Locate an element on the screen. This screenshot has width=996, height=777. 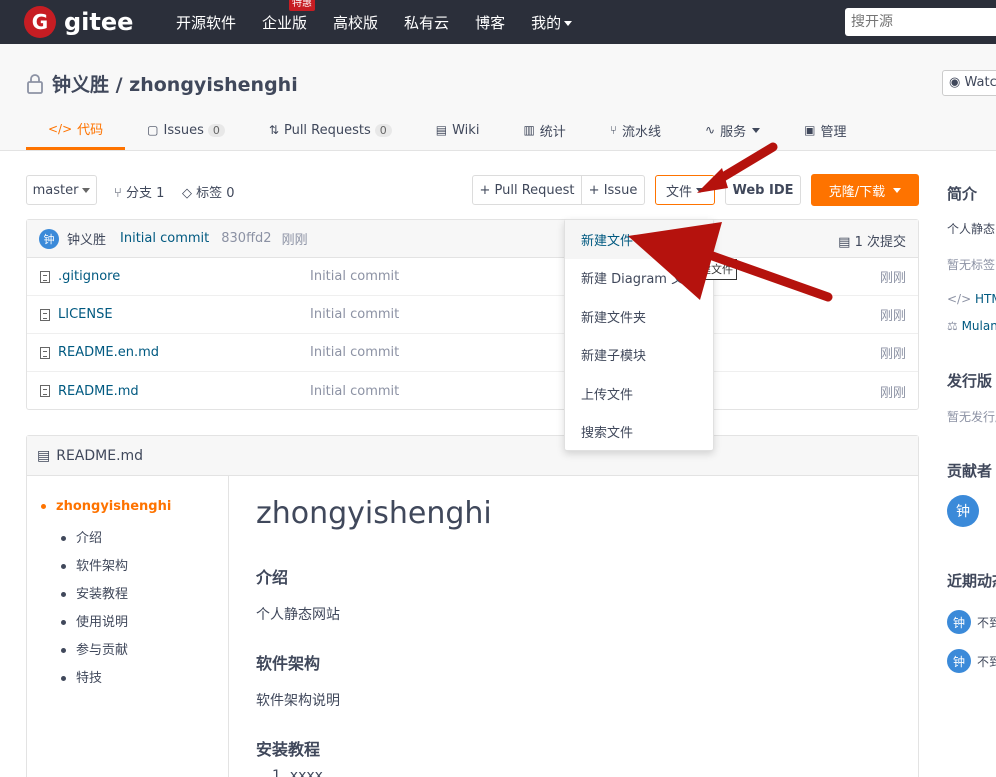
tab-code: </> 代码 is located at coordinates (76, 130).